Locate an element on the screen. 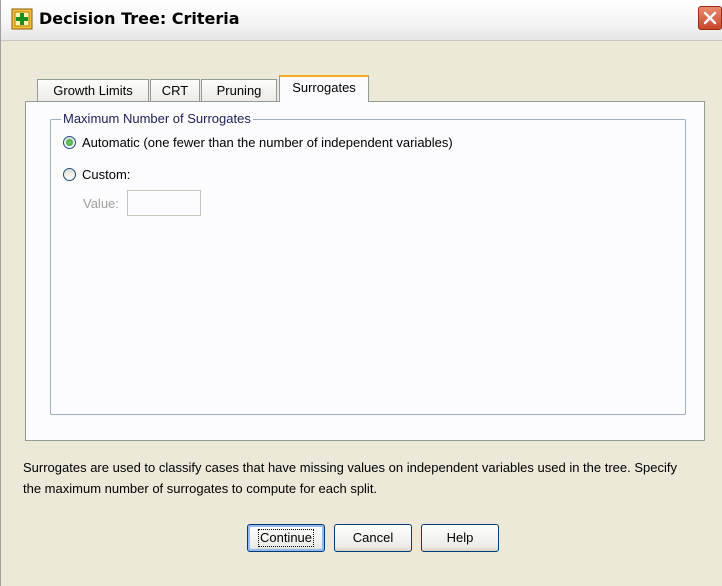 The height and width of the screenshot is (586, 722). close-button is located at coordinates (710, 18).